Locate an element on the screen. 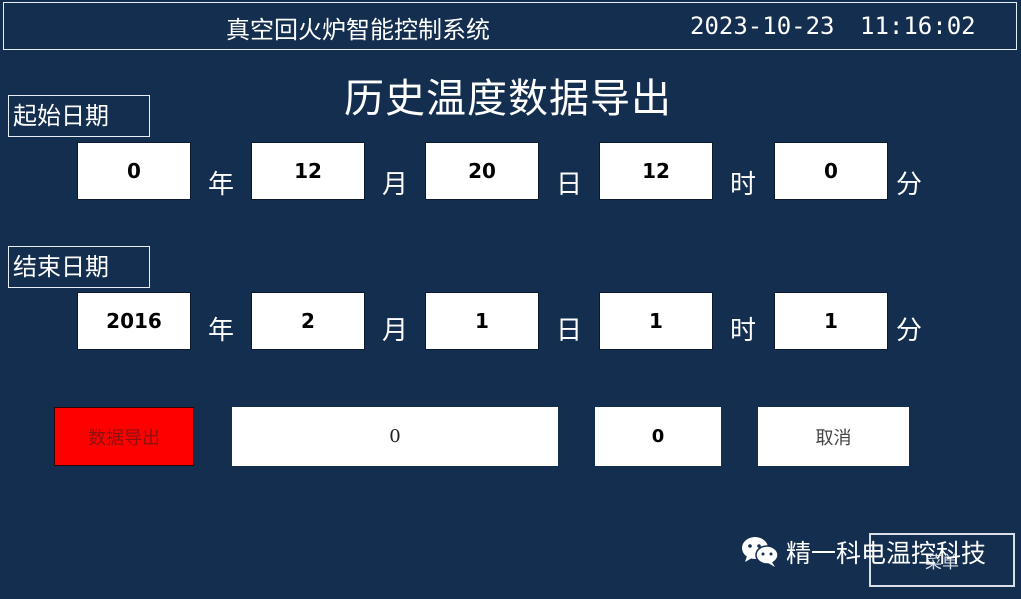  watermark-text: 精一科电温控科技 is located at coordinates (886, 553).